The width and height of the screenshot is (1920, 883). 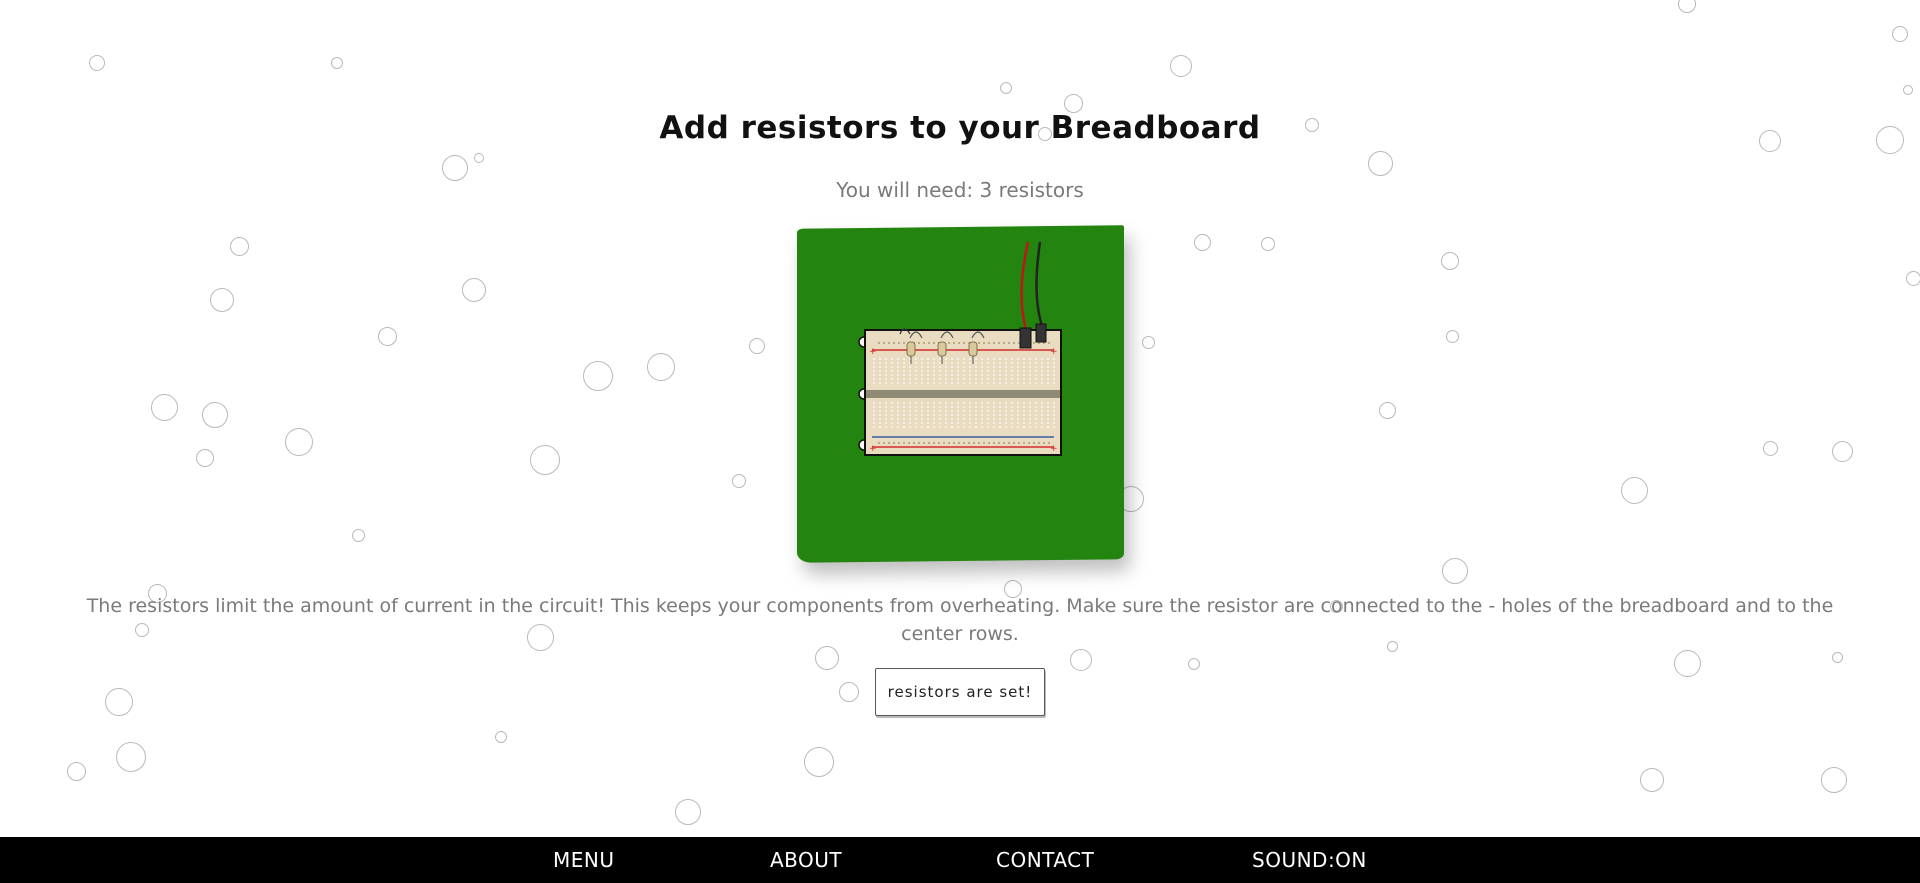 I want to click on sound-toggle: SOUND:ON, so click(x=1309, y=860).